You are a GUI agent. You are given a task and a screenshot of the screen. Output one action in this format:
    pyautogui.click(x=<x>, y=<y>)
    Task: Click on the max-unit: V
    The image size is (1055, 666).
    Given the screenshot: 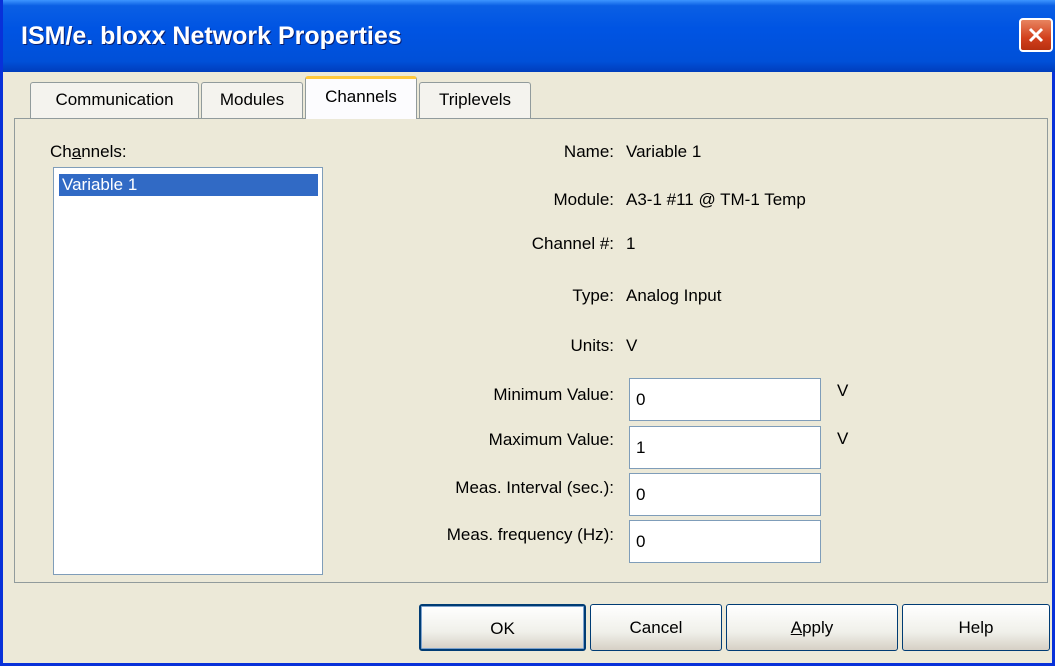 What is the action you would take?
    pyautogui.click(x=843, y=438)
    